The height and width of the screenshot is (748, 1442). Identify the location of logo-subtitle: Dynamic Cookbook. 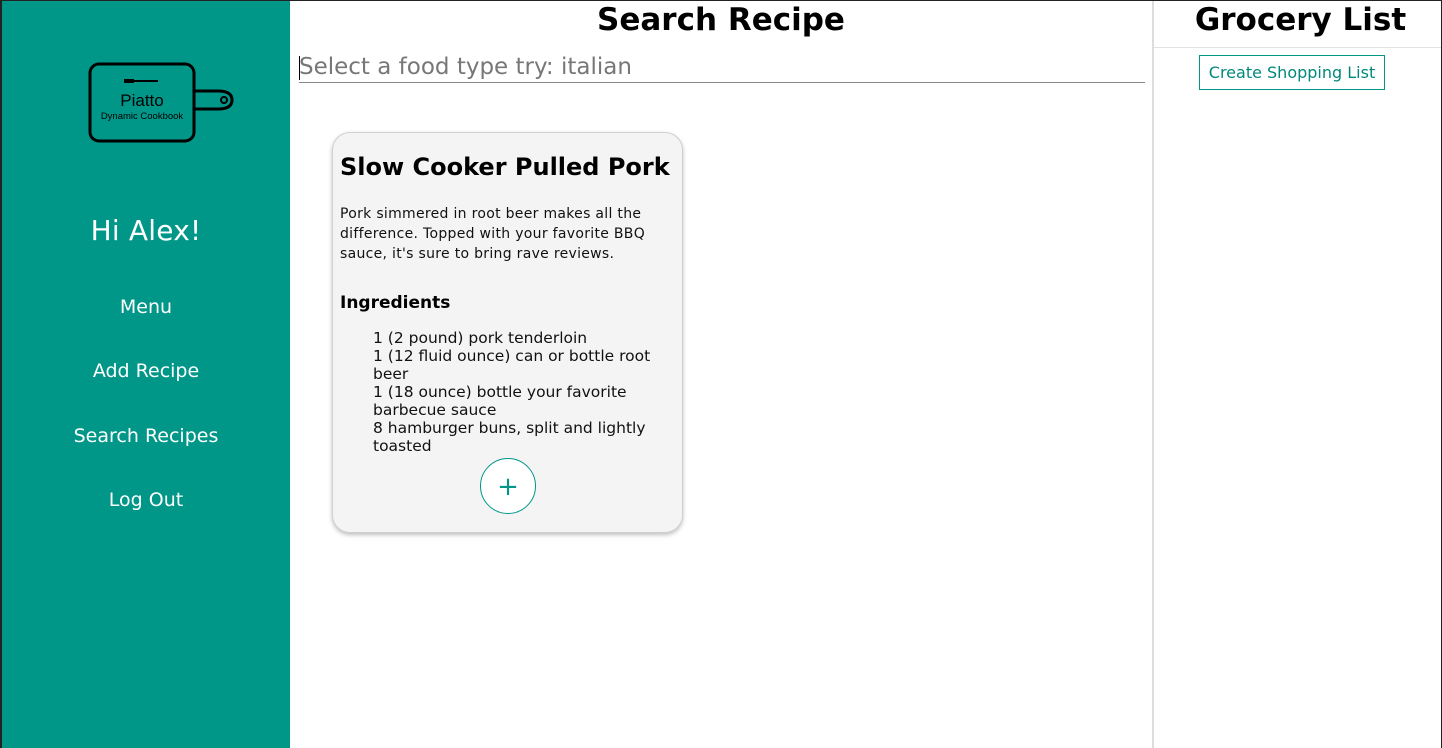
(142, 116).